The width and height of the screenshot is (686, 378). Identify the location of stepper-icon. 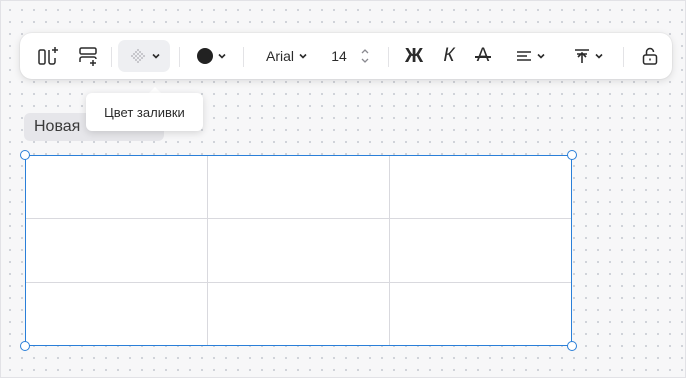
(365, 56).